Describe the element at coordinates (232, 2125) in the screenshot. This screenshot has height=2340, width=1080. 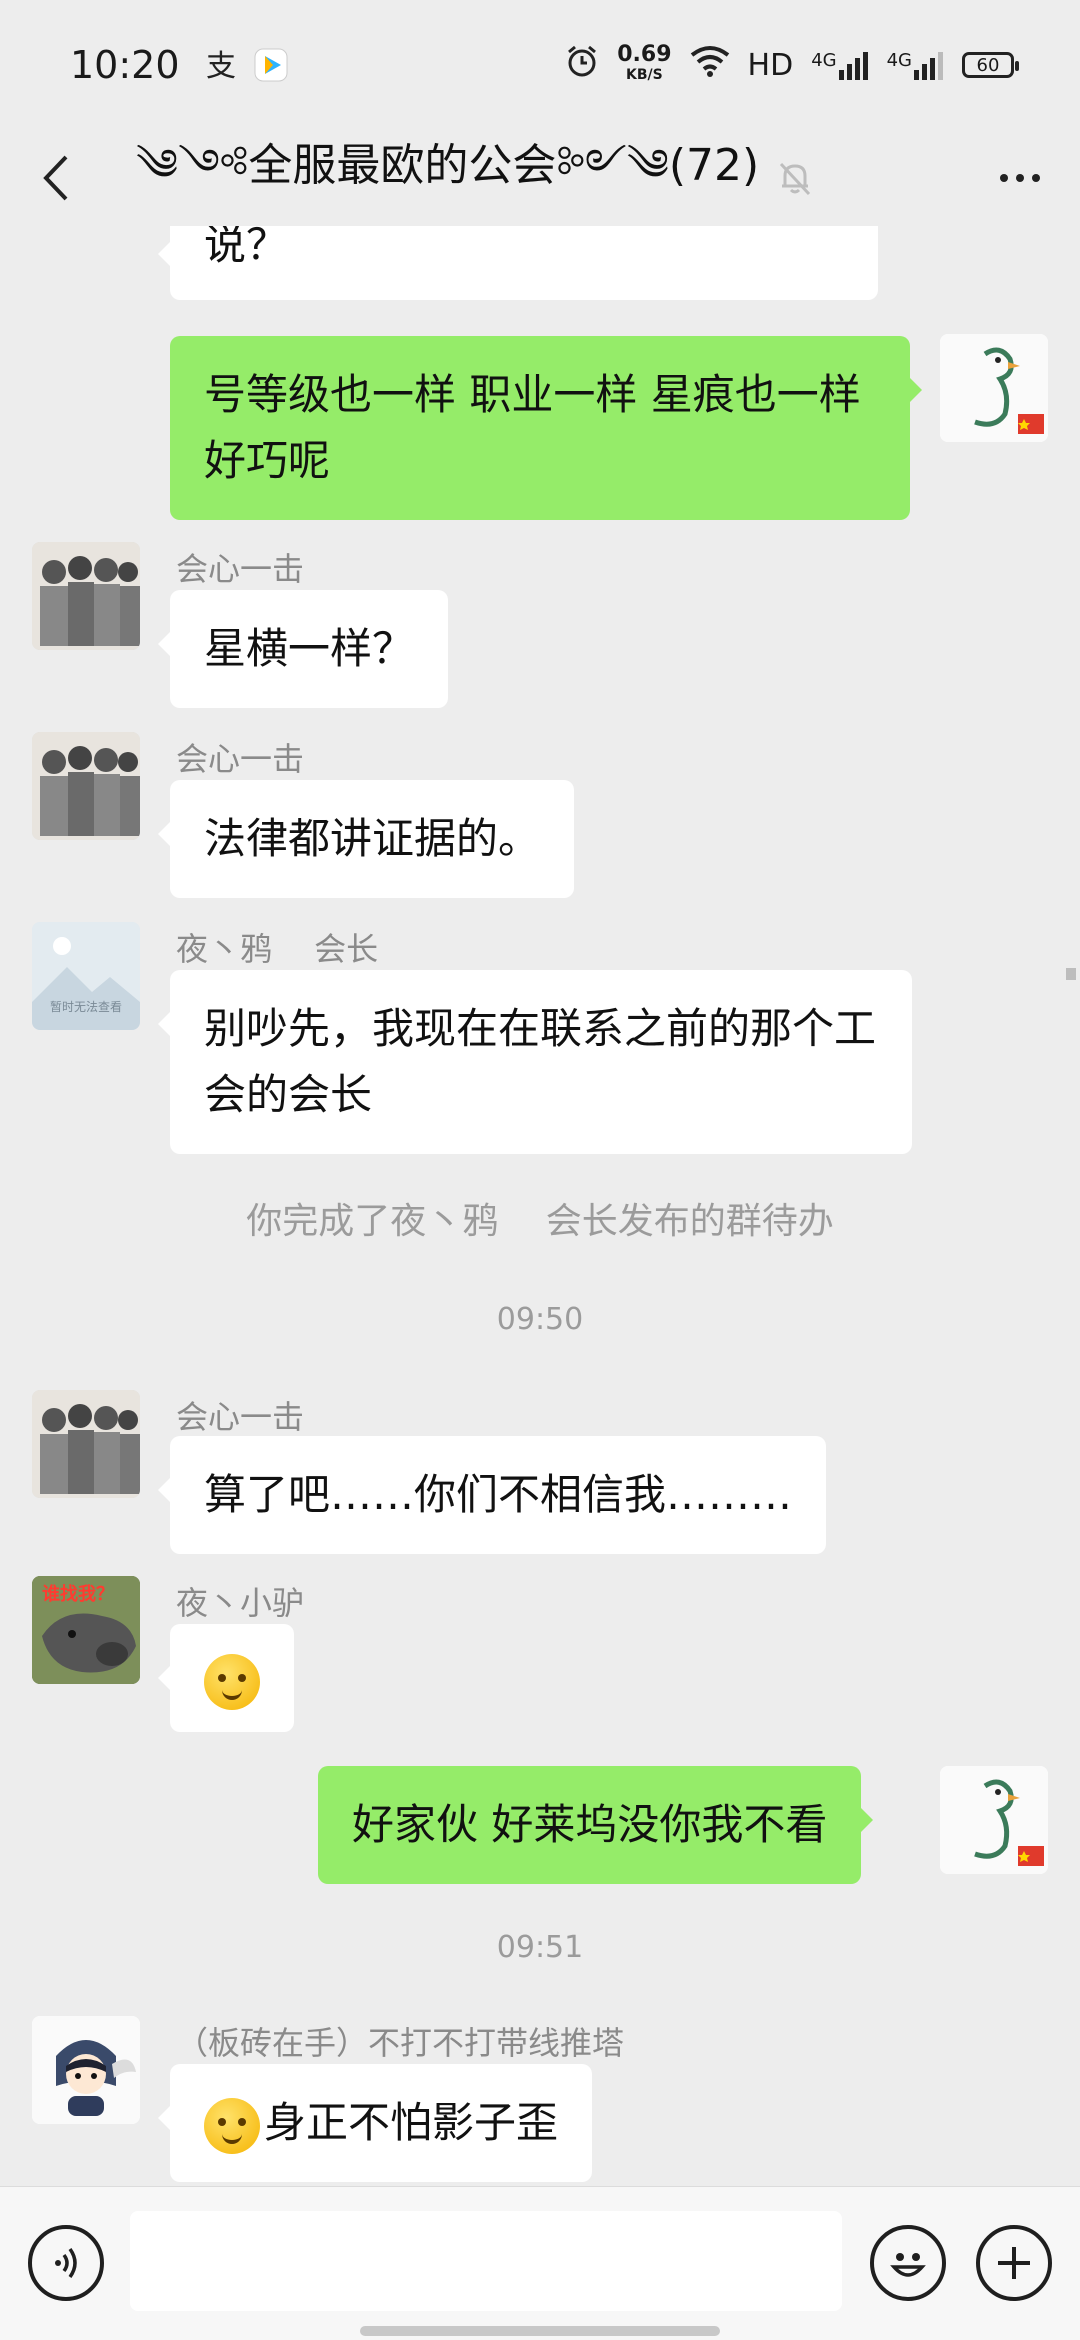
I see `emoji-icon-inline` at that location.